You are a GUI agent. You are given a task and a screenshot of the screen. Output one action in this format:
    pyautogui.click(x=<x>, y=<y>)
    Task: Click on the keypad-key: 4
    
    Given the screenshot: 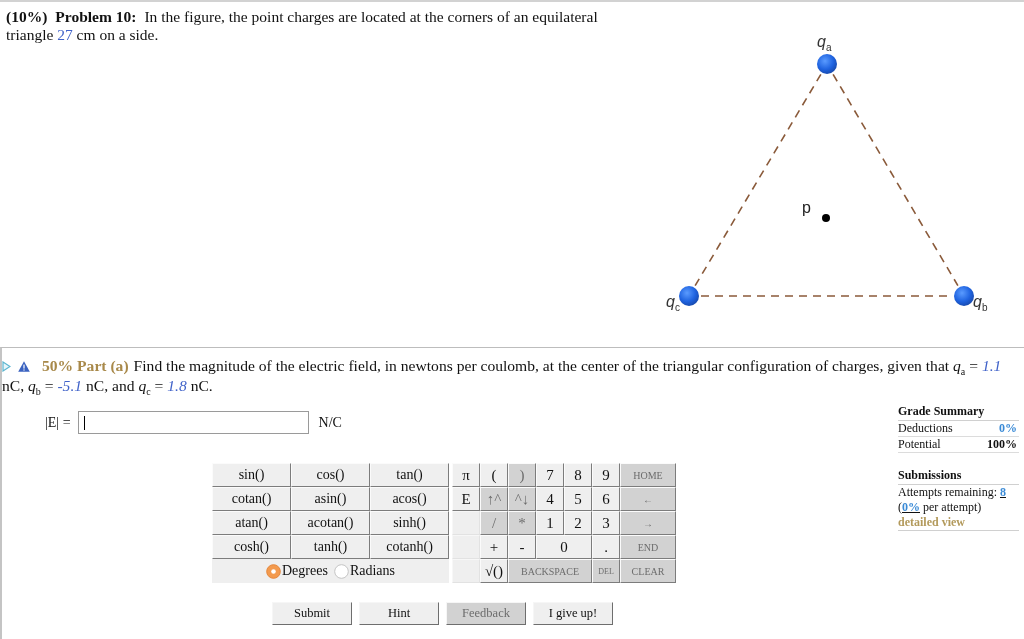 What is the action you would take?
    pyautogui.click(x=550, y=499)
    